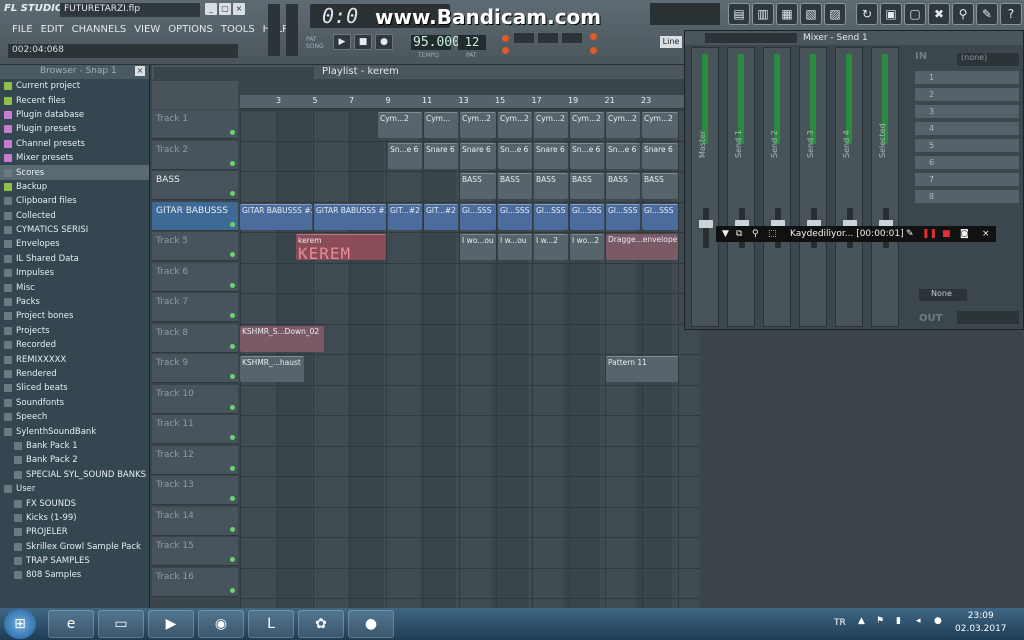 This screenshot has width=1024, height=640. Describe the element at coordinates (751, 38) in the screenshot. I see `mixer-menu-box` at that location.